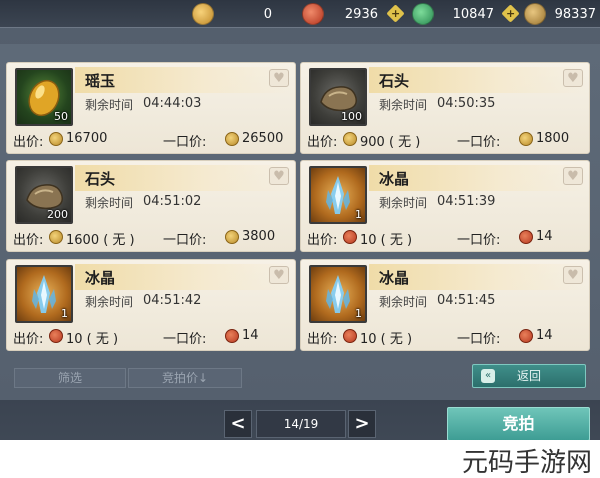 The image size is (600, 478). What do you see at coordinates (301, 424) in the screenshot?
I see `page-indicator: 14/19` at bounding box center [301, 424].